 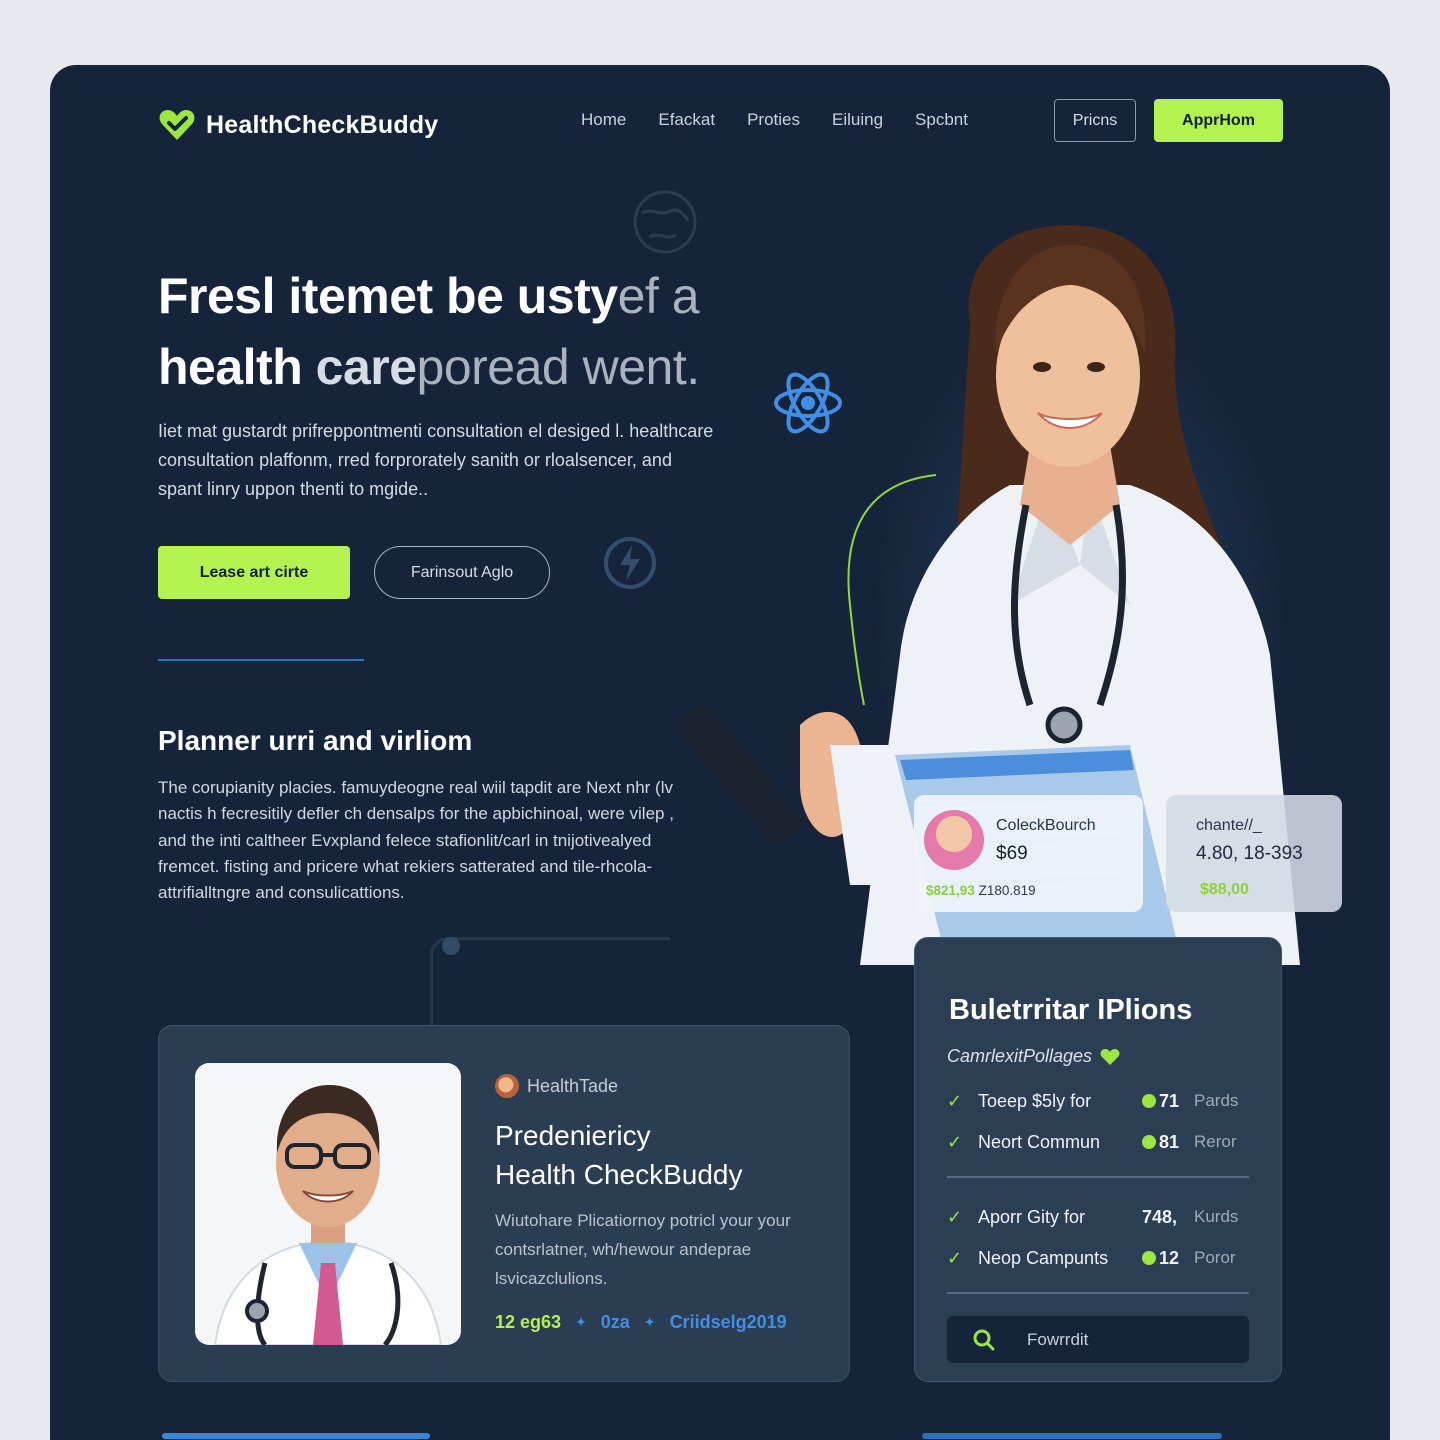 What do you see at coordinates (857, 120) in the screenshot?
I see `nav-item-4: Eiluing` at bounding box center [857, 120].